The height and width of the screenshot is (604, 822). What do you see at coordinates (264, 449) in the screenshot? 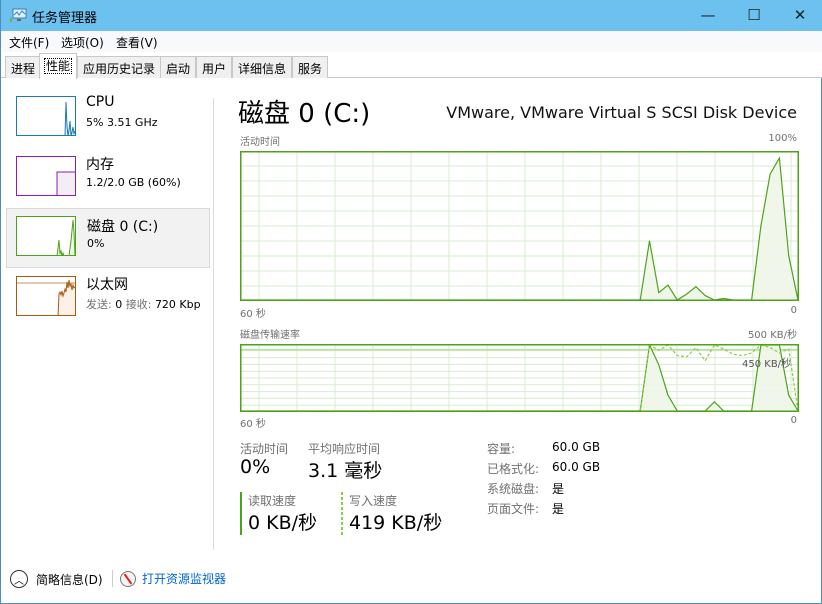
I see `active-time-label: 活动时间` at bounding box center [264, 449].